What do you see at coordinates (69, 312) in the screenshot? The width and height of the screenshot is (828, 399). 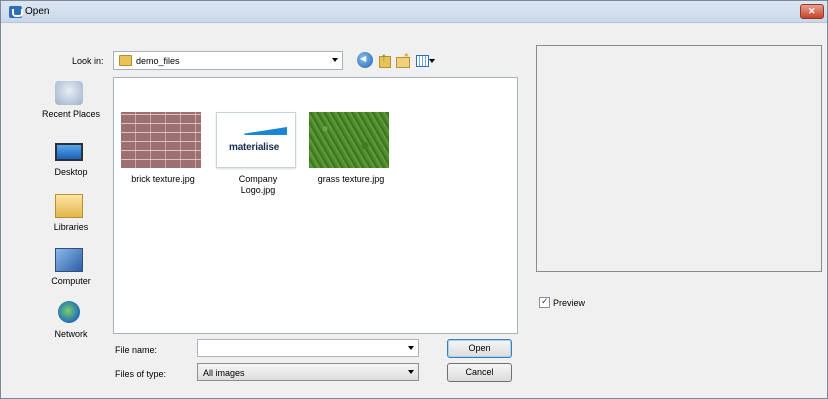 I see `network-icon` at bounding box center [69, 312].